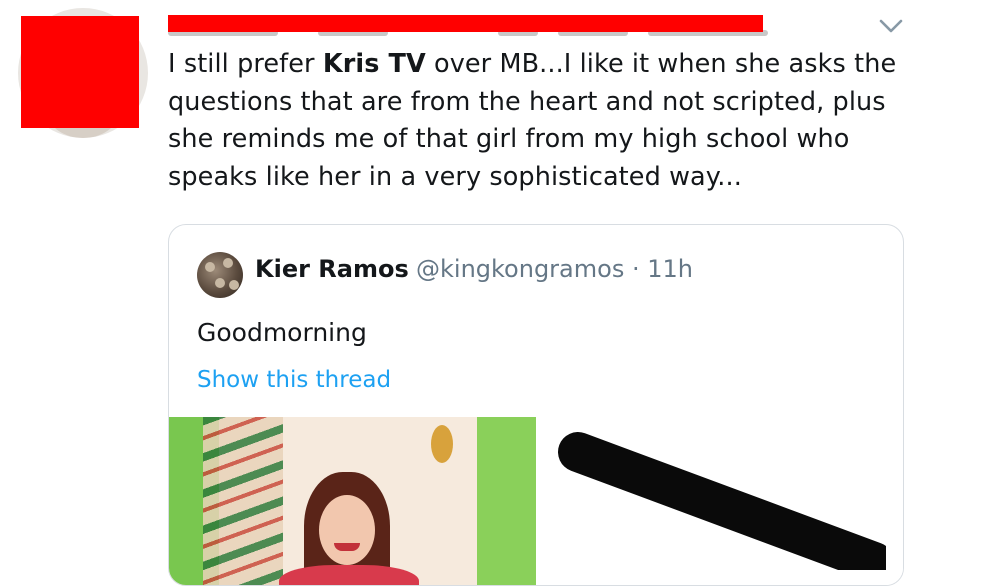  Describe the element at coordinates (465, 23) in the screenshot. I see `header-redaction` at that location.